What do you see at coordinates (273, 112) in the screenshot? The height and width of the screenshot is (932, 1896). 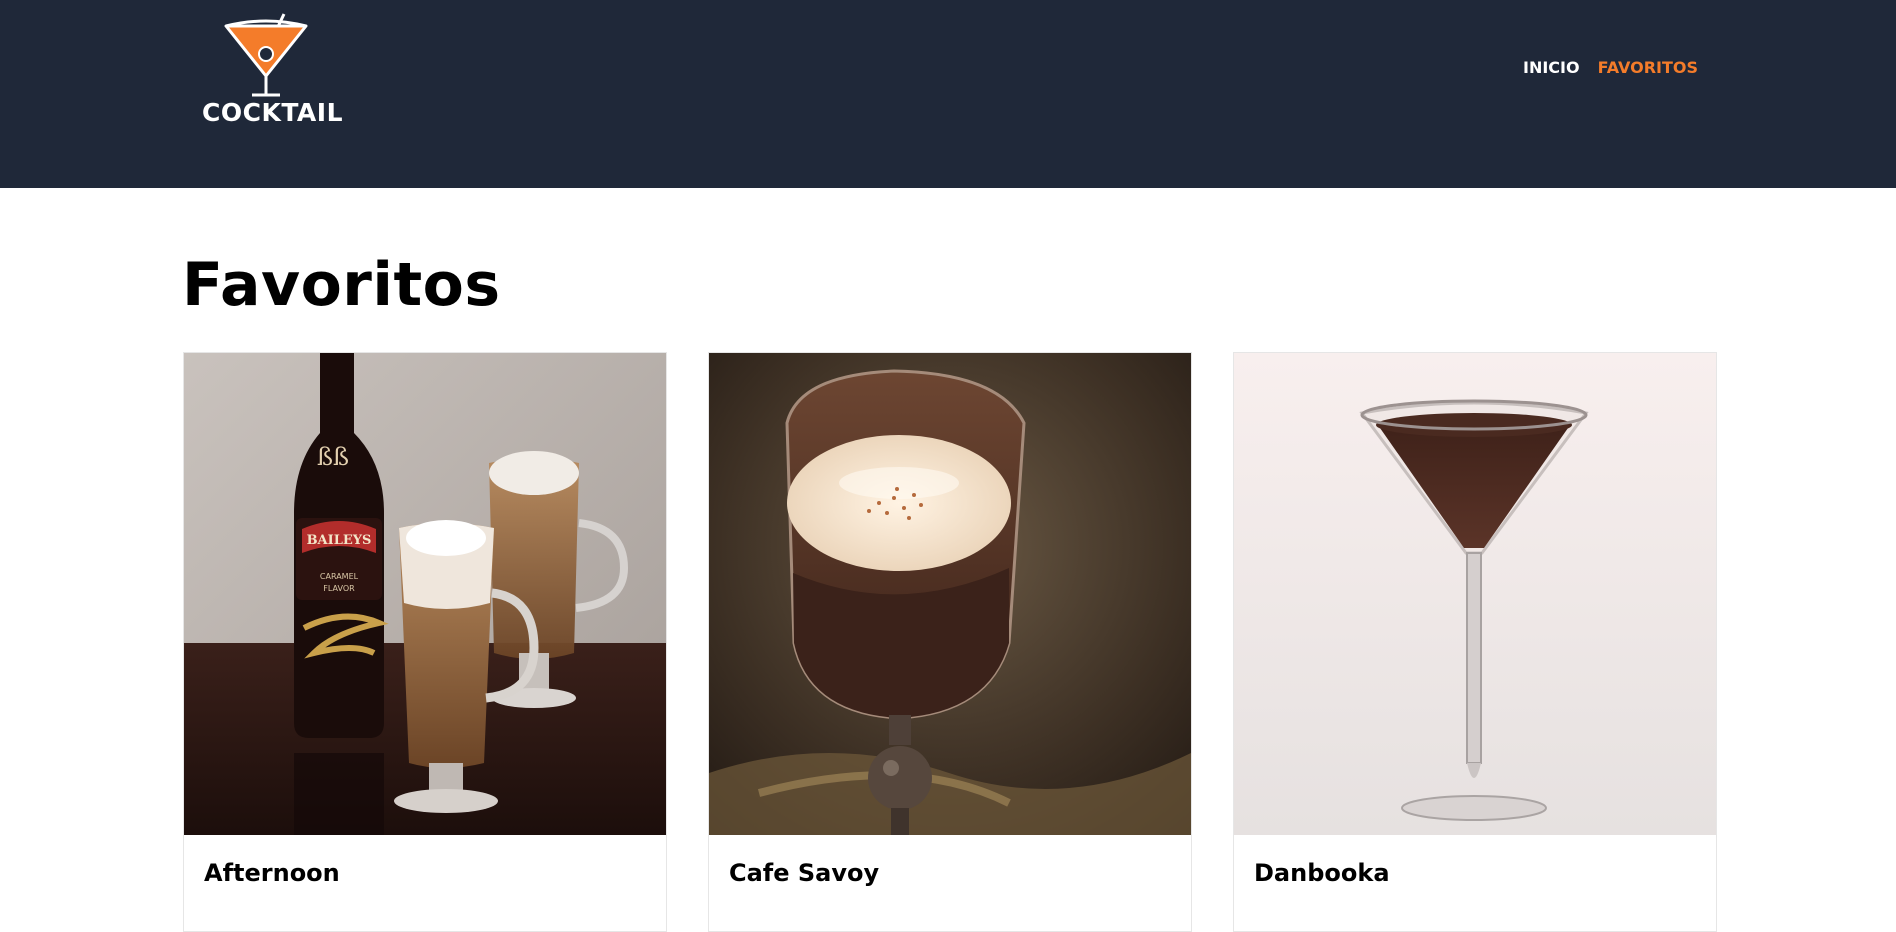 I see `logo-text: COCKTAIL` at bounding box center [273, 112].